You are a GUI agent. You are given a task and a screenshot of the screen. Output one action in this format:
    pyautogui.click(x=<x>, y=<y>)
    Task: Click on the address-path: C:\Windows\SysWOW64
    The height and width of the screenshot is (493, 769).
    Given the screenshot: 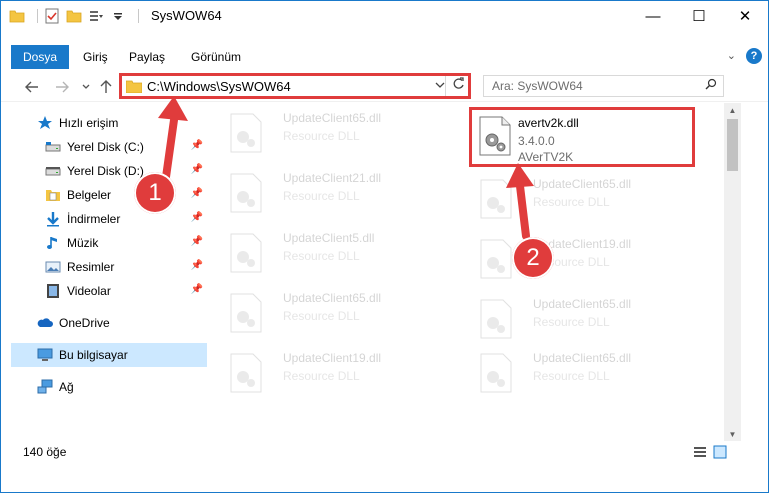 What is the action you would take?
    pyautogui.click(x=219, y=86)
    